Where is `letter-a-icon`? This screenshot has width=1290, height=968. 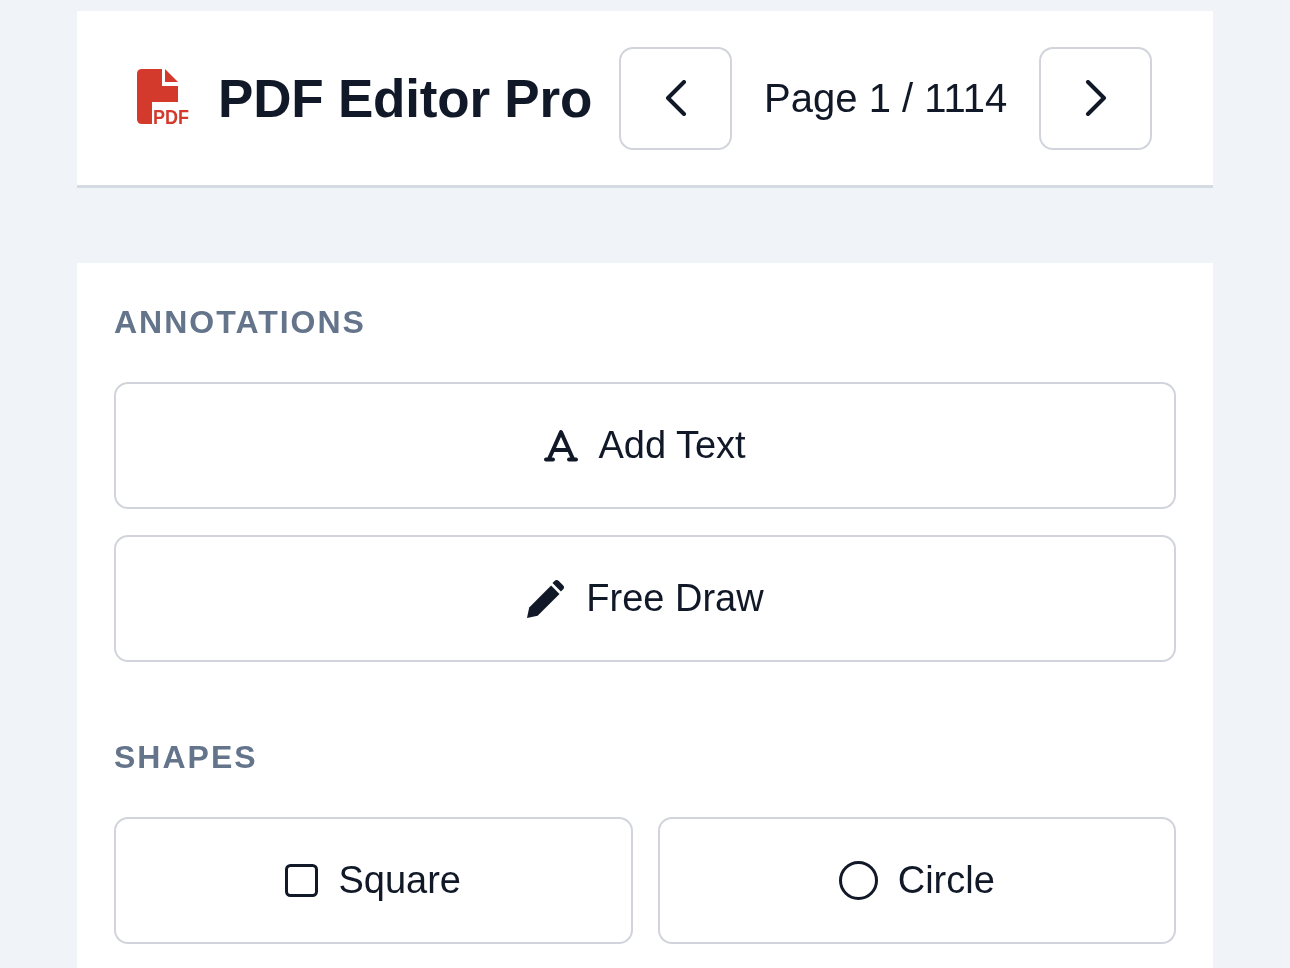 letter-a-icon is located at coordinates (561, 445).